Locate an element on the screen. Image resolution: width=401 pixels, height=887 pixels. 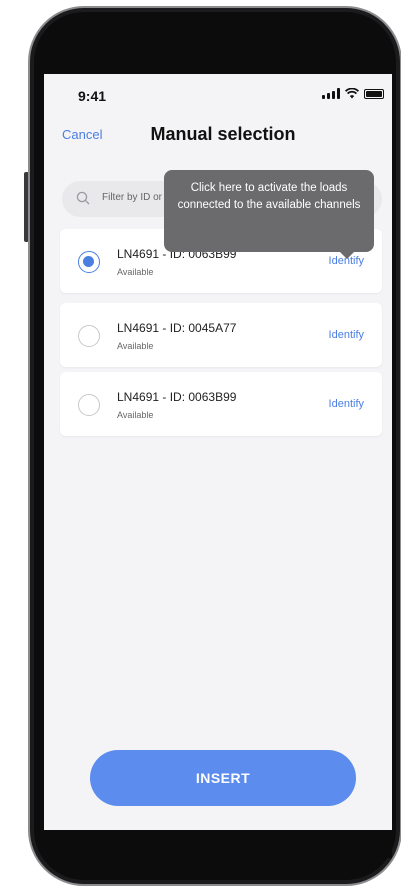
page-title: Manual selection is located at coordinates (223, 134).